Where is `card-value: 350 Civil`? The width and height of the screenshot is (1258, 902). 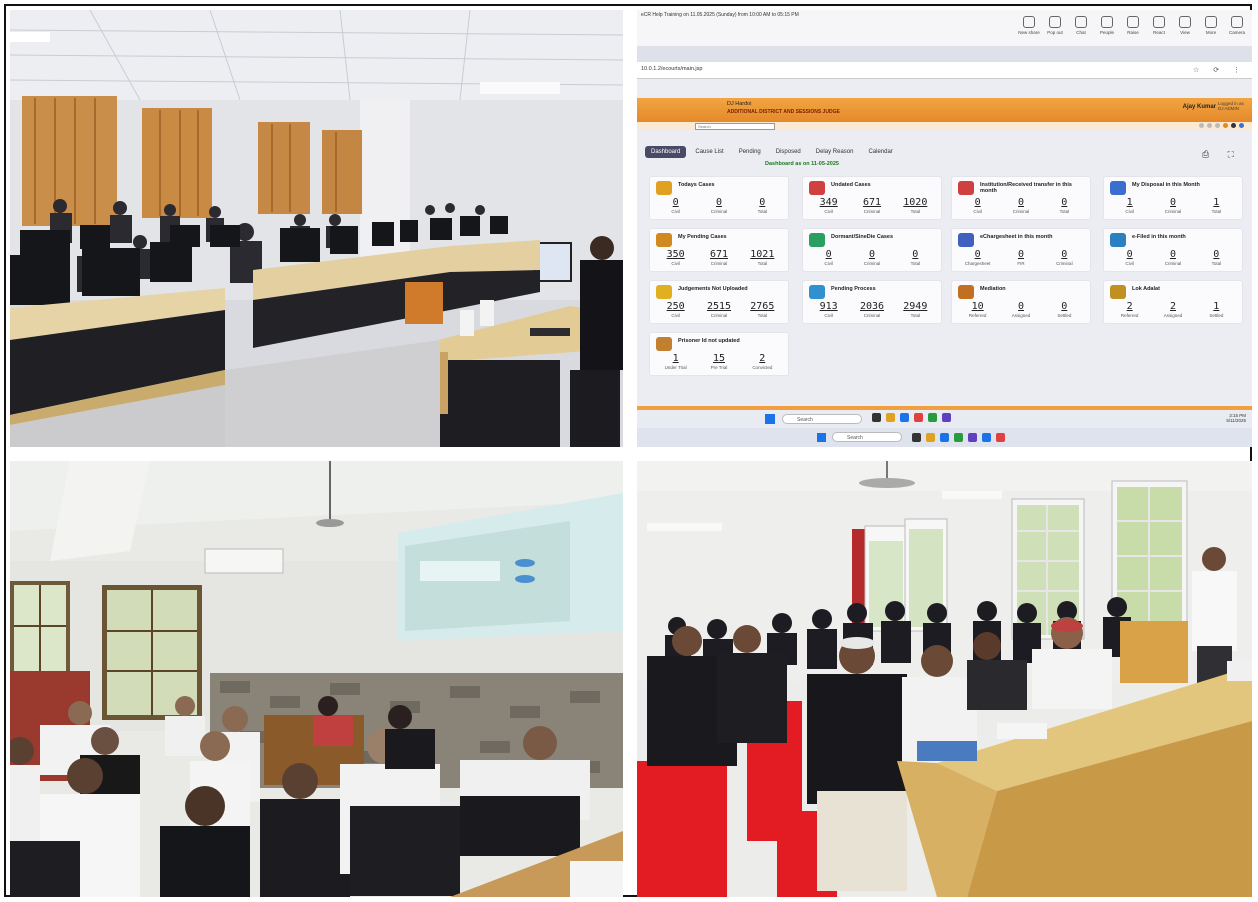 card-value: 350 Civil is located at coordinates (675, 257).